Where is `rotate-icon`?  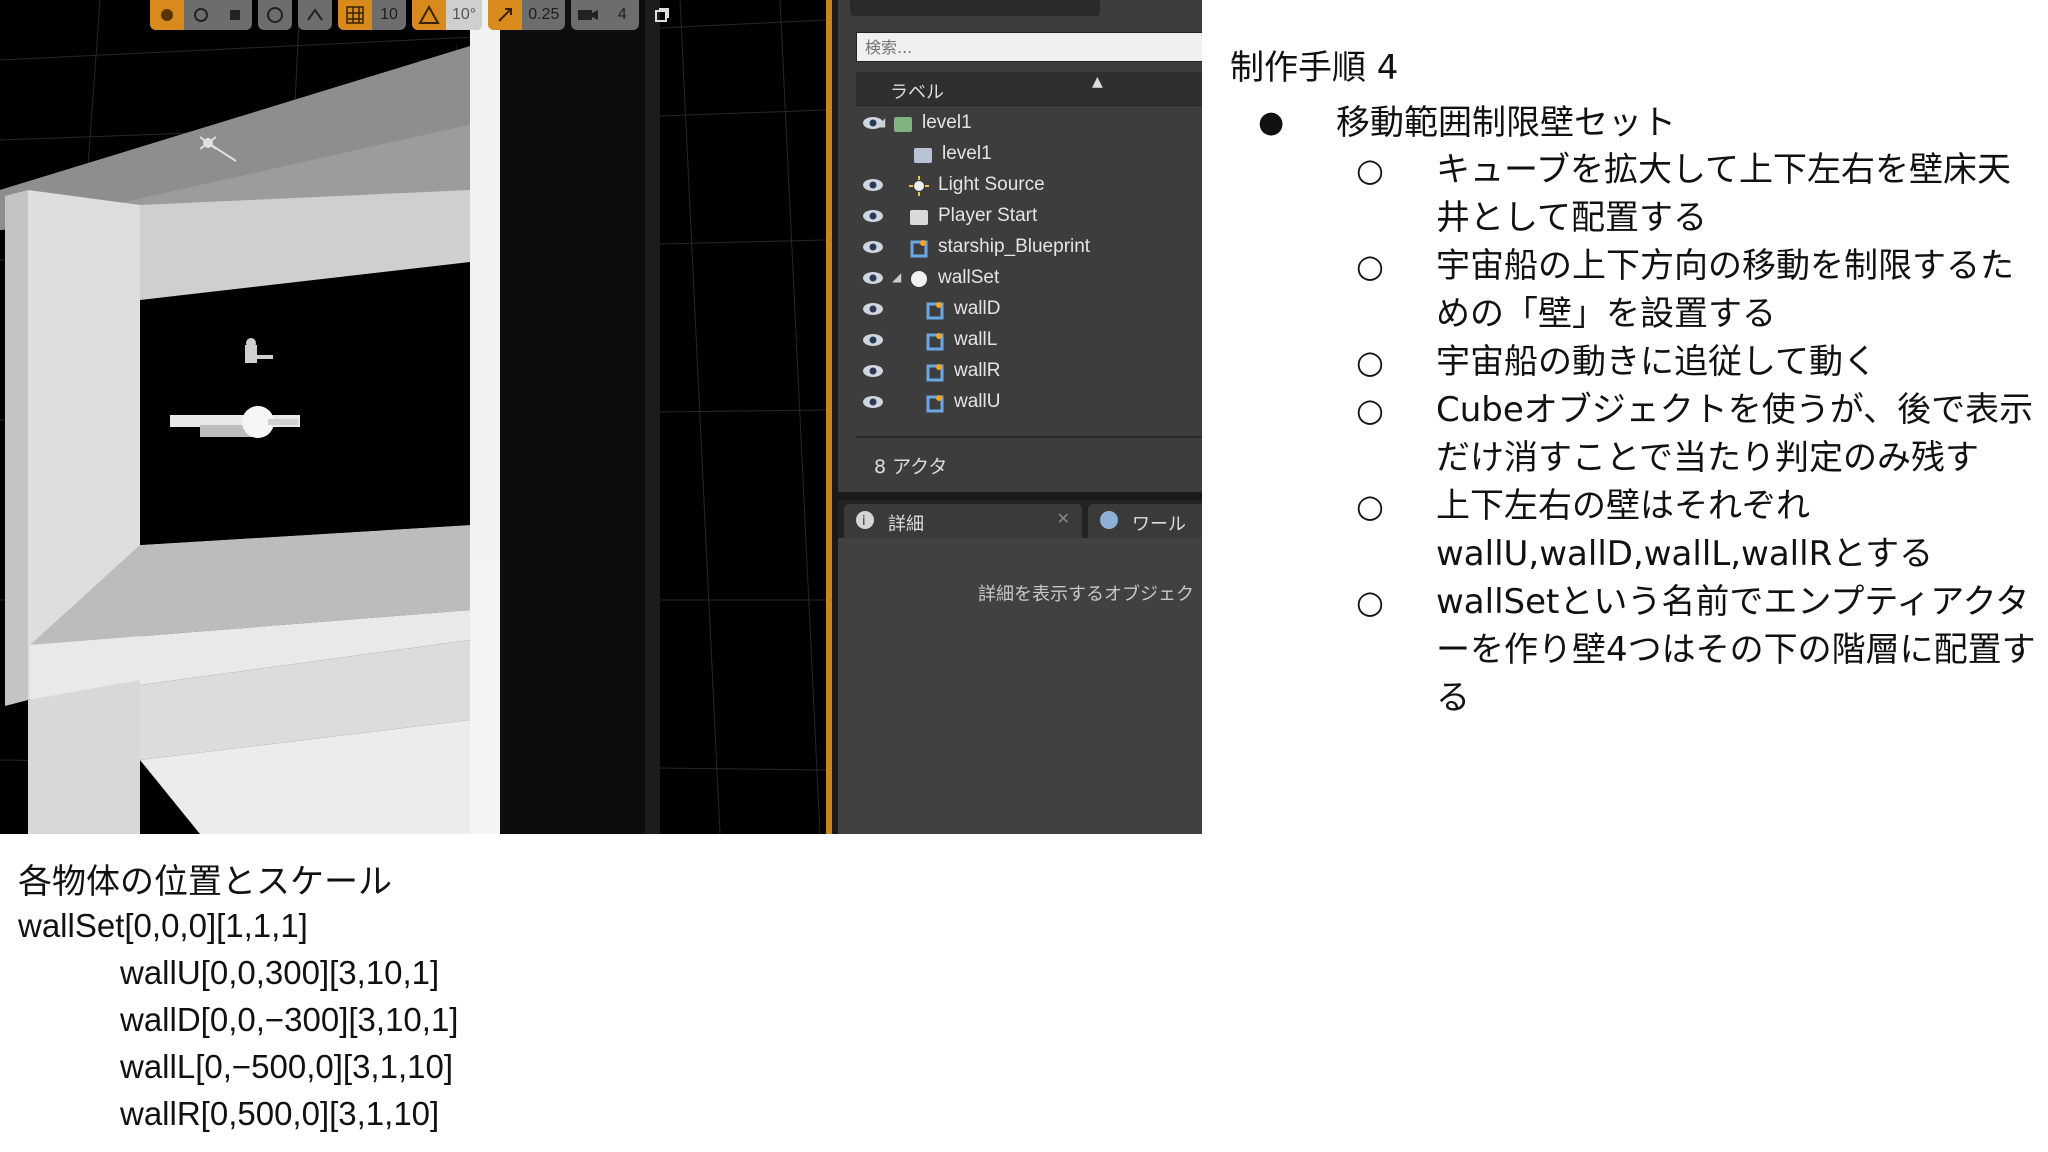 rotate-icon is located at coordinates (201, 15).